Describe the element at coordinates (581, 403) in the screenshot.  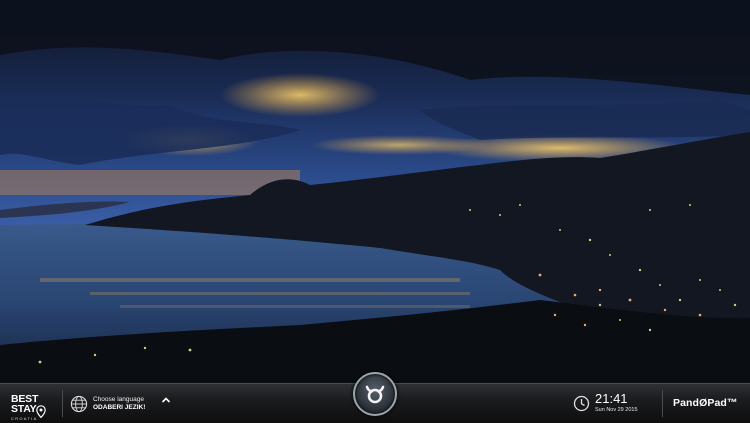
I see `clock-icon` at that location.